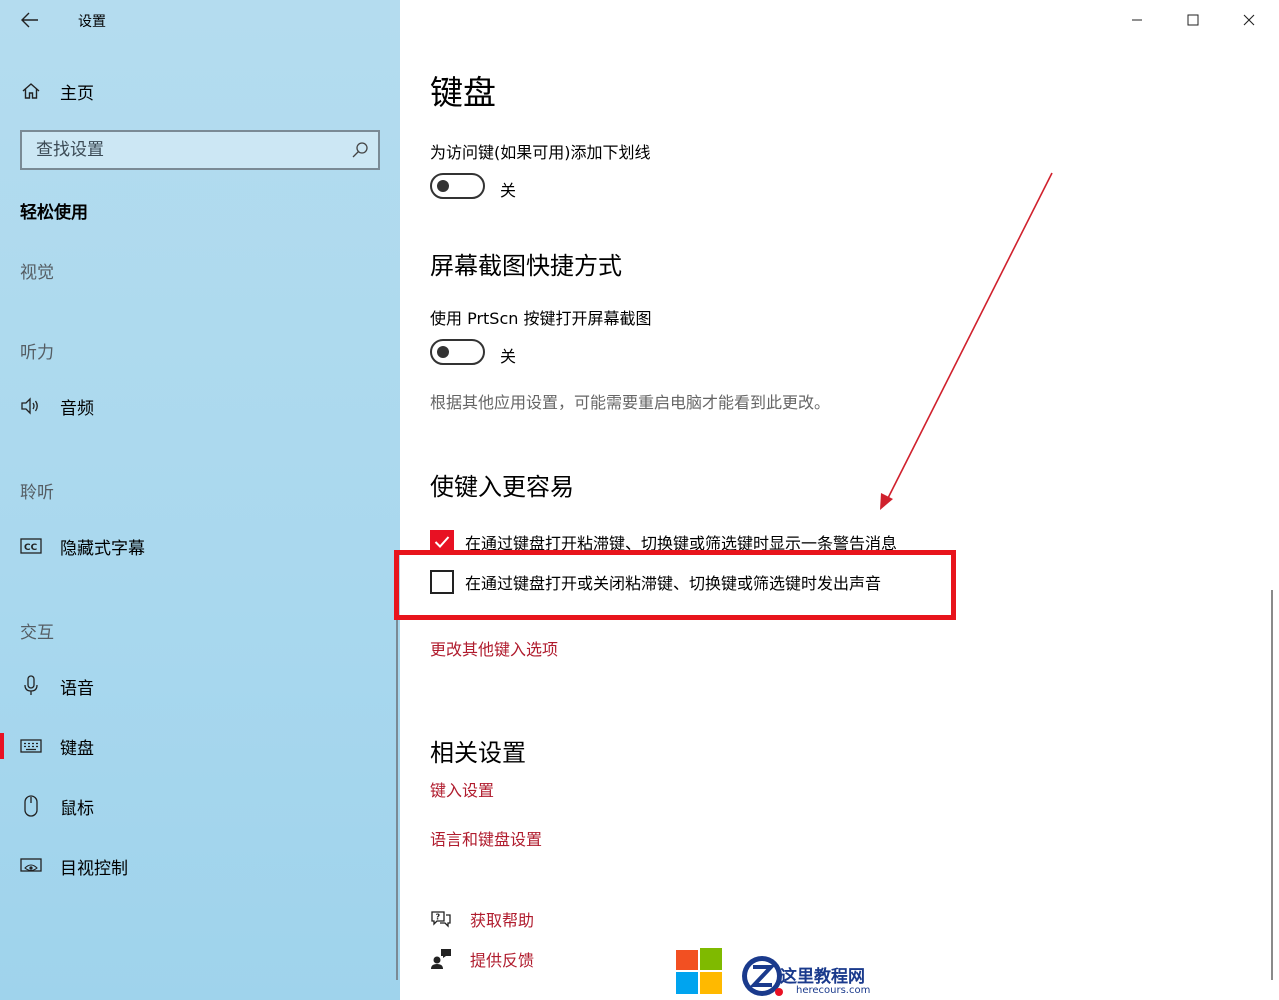 Image resolution: width=1279 pixels, height=1000 pixels. Describe the element at coordinates (463, 92) in the screenshot. I see `page-title: 键盘` at that location.